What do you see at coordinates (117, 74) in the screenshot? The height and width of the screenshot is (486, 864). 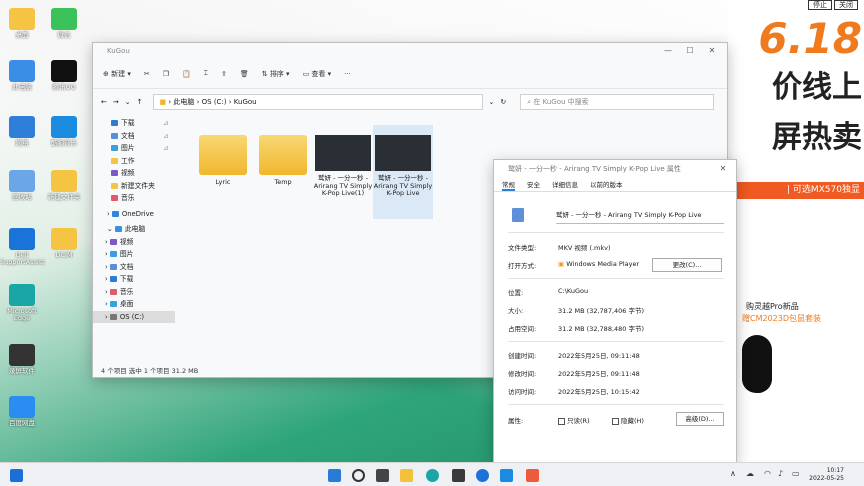 I see `new-button: ⊕ 新建 ▾` at bounding box center [117, 74].